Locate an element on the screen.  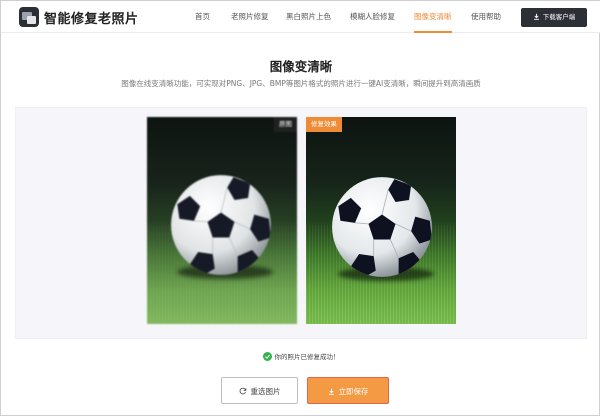
restored-photo: 修复效果 is located at coordinates (381, 220).